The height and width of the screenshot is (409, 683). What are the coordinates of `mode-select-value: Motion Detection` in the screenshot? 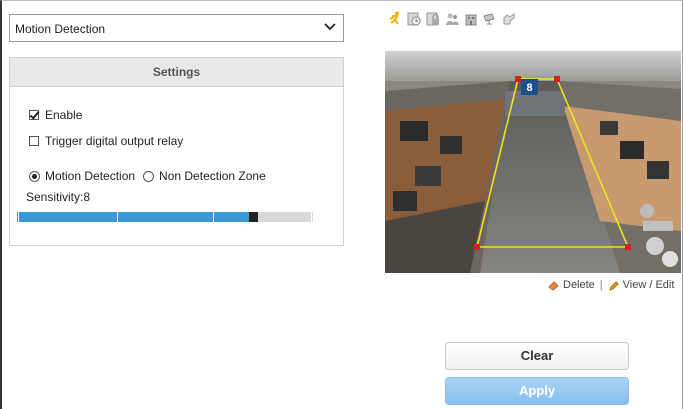 It's located at (60, 29).